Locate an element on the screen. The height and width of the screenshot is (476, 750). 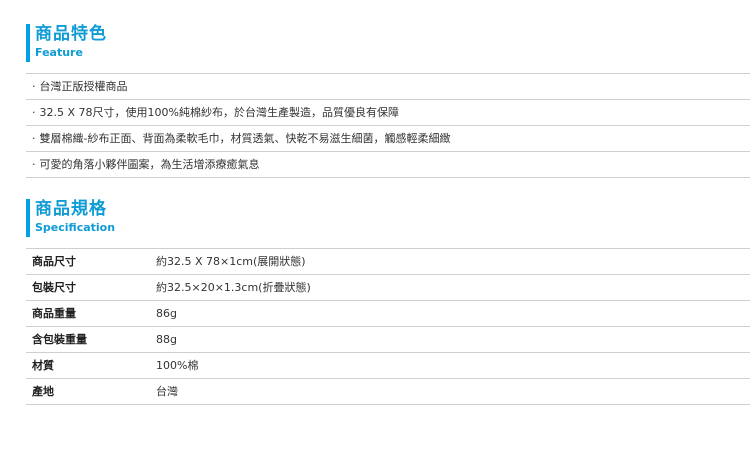
feature-item: · 台灣正版授權商品 is located at coordinates (388, 87).